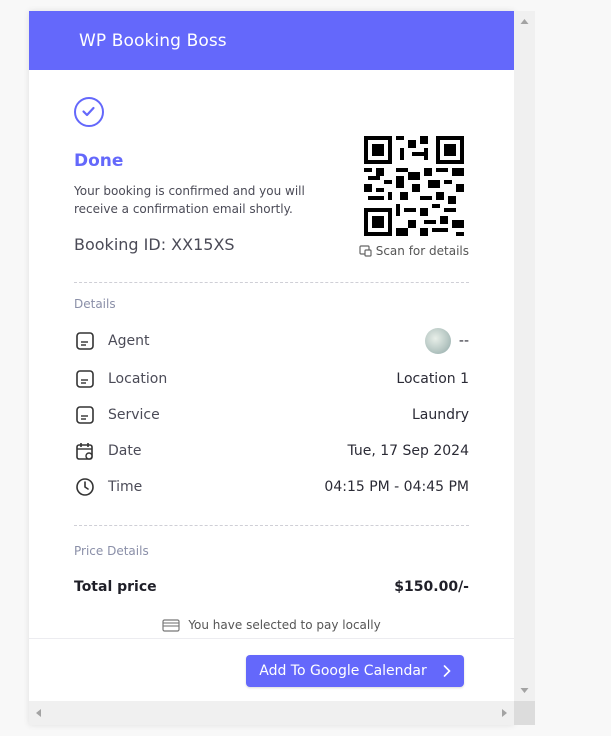 The height and width of the screenshot is (736, 611). What do you see at coordinates (99, 161) in the screenshot?
I see `done-title: Done` at bounding box center [99, 161].